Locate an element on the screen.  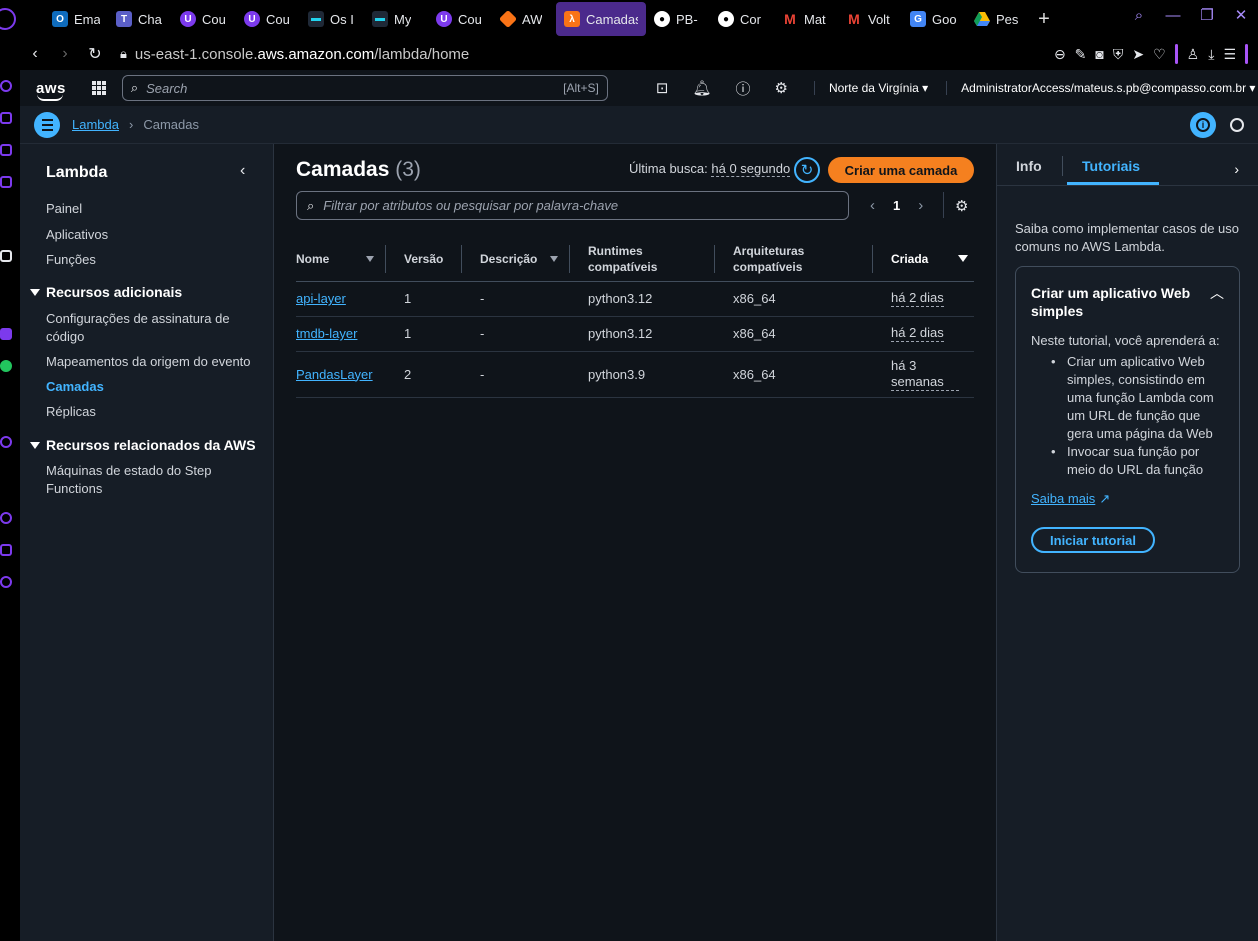
aws-search-input: ⌕ Search [Alt+S] is located at coordinates (364, 88).